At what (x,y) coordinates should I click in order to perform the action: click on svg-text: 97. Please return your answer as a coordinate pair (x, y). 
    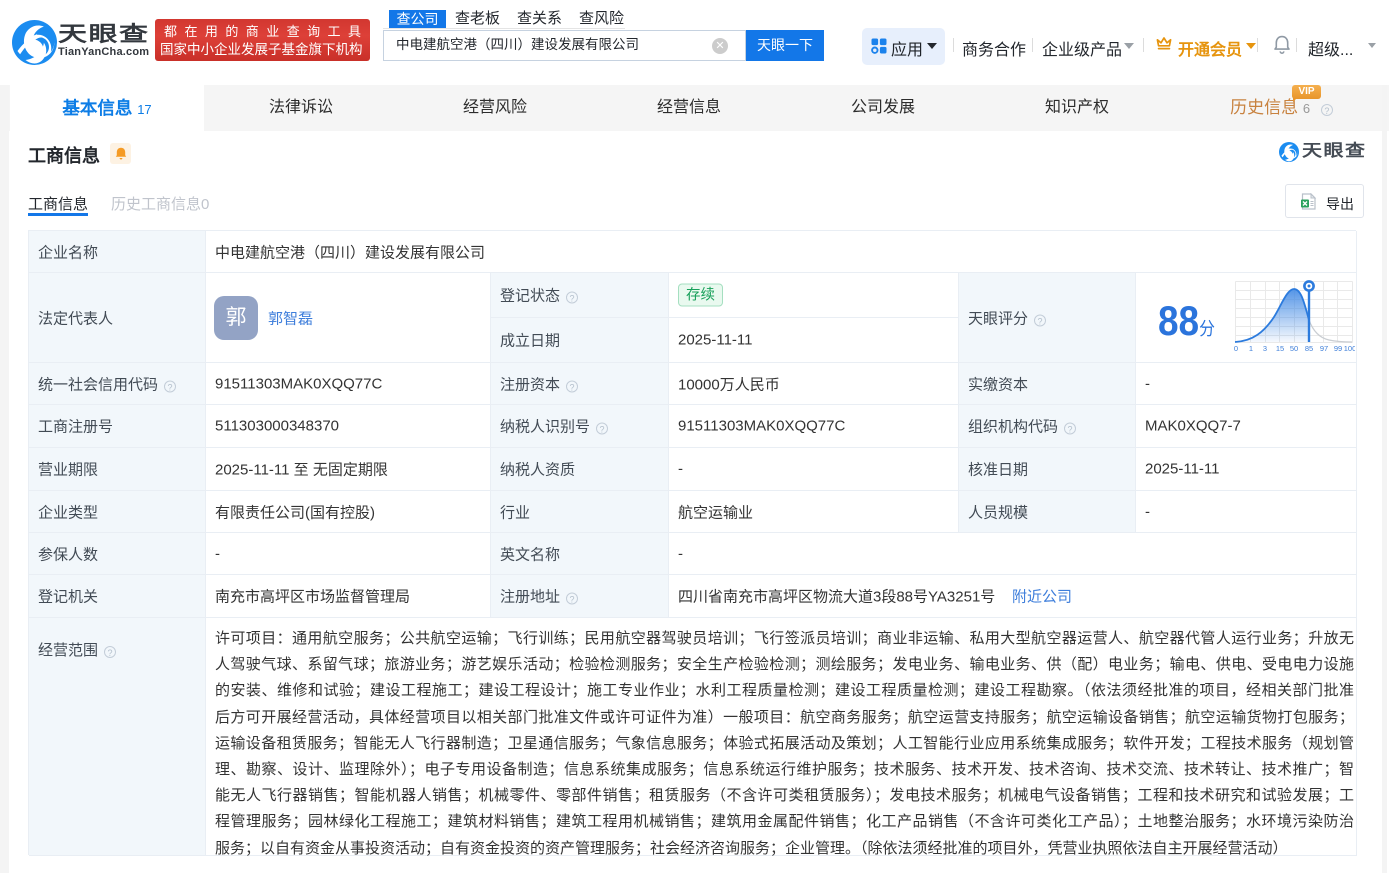
    Looking at the image, I should click on (1324, 348).